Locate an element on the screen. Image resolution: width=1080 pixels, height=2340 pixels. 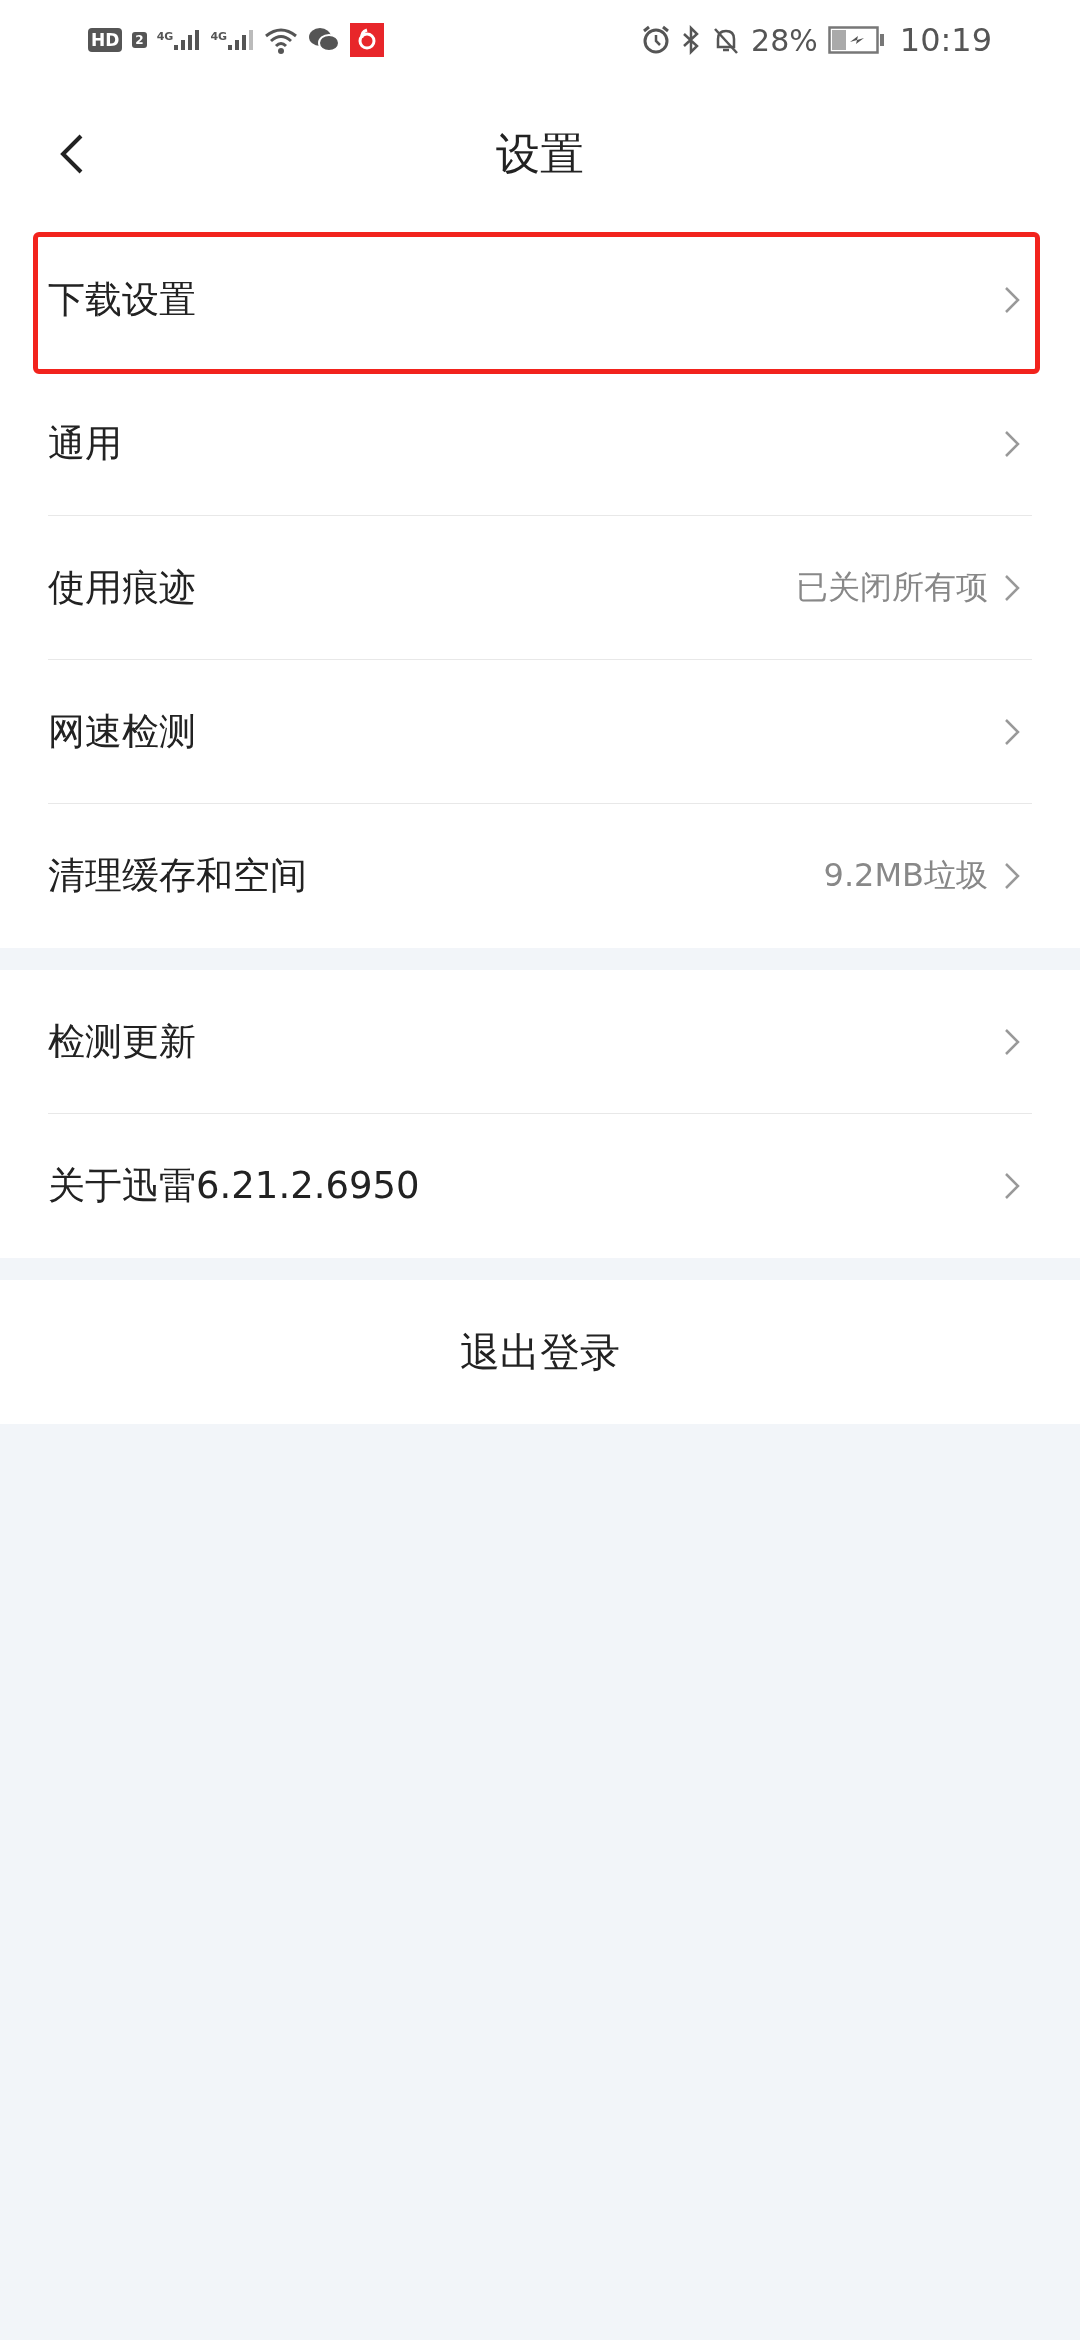
sim-label: 2 is located at coordinates (139, 40).